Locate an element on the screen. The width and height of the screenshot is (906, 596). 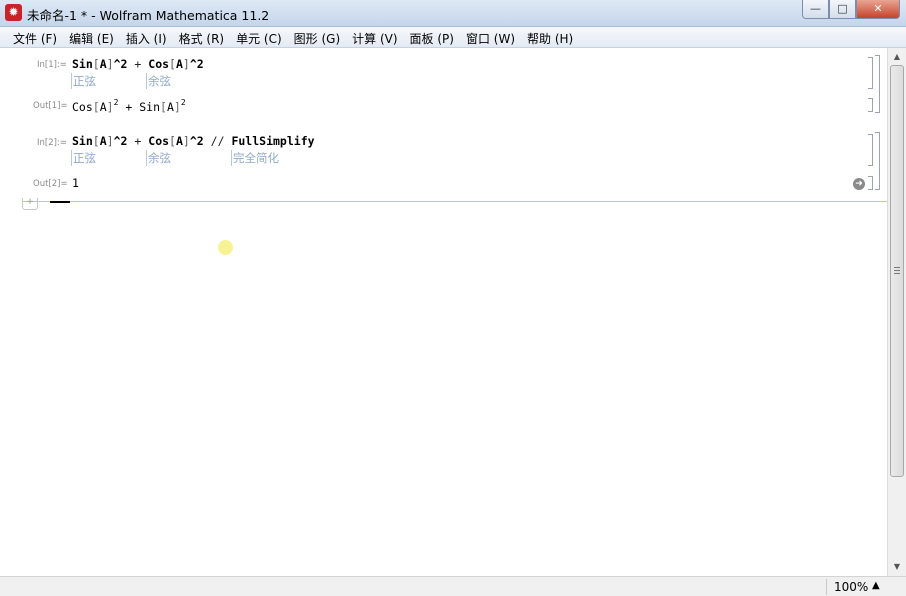
in1-hint-cos: 余弦 is located at coordinates (158, 81).